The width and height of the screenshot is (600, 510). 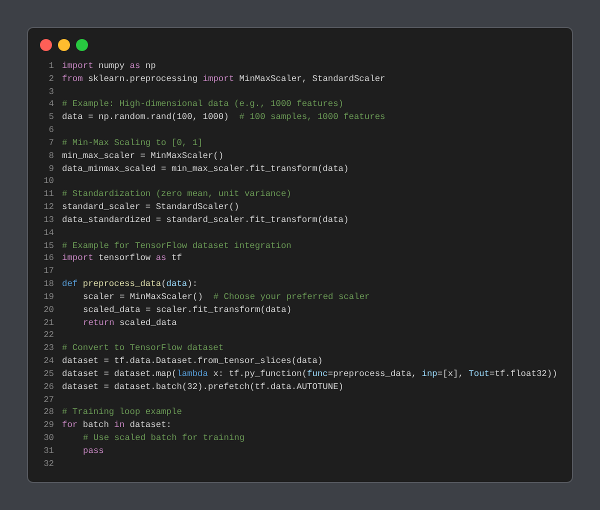 I want to click on line-number: 20, so click(x=48, y=310).